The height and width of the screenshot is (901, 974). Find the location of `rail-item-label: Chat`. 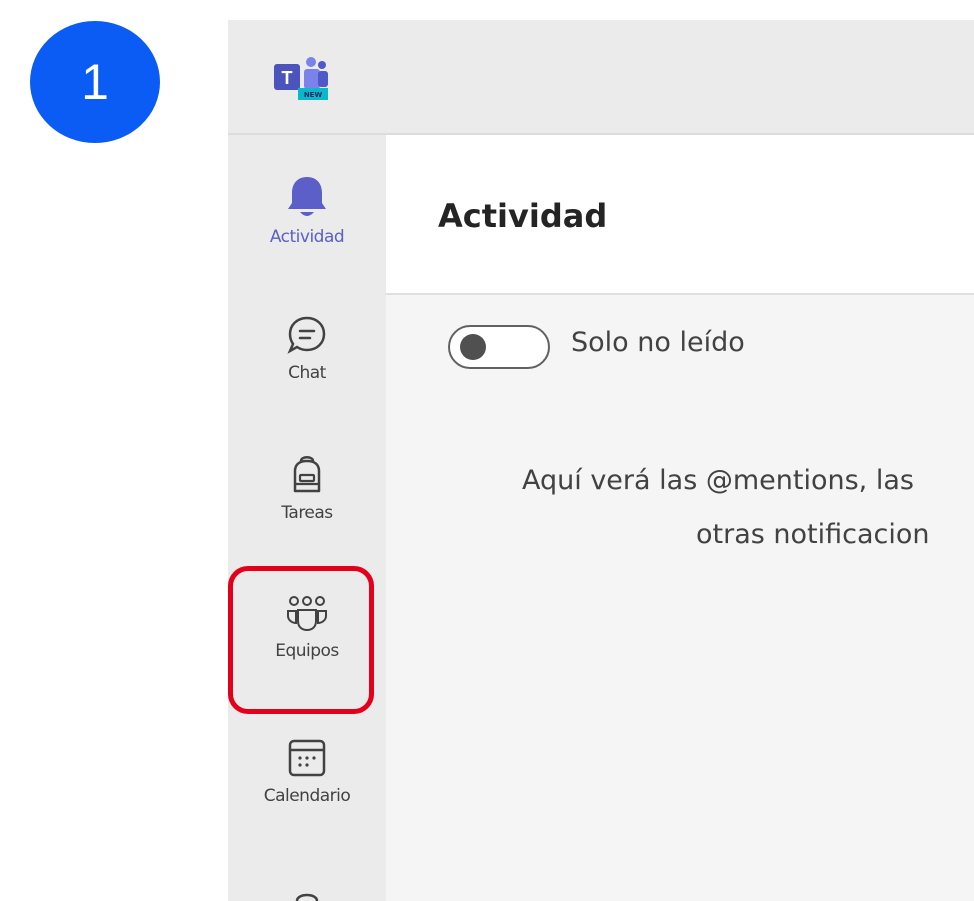

rail-item-label: Chat is located at coordinates (307, 373).